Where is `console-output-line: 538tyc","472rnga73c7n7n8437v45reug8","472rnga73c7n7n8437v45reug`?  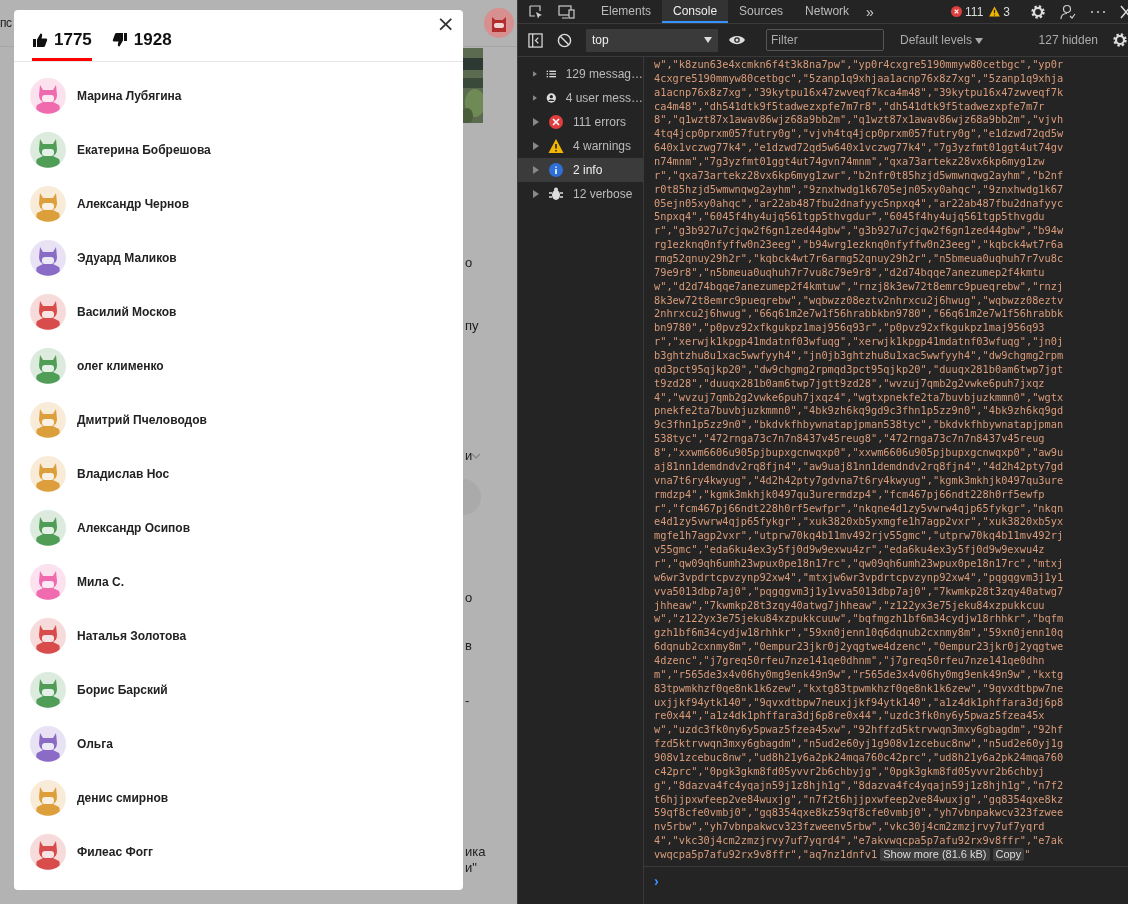
console-output-line: 538tyc","472rnga73c7n7n8437v45reug8","472rnga73c7n7n8437v45reug is located at coordinates (850, 439).